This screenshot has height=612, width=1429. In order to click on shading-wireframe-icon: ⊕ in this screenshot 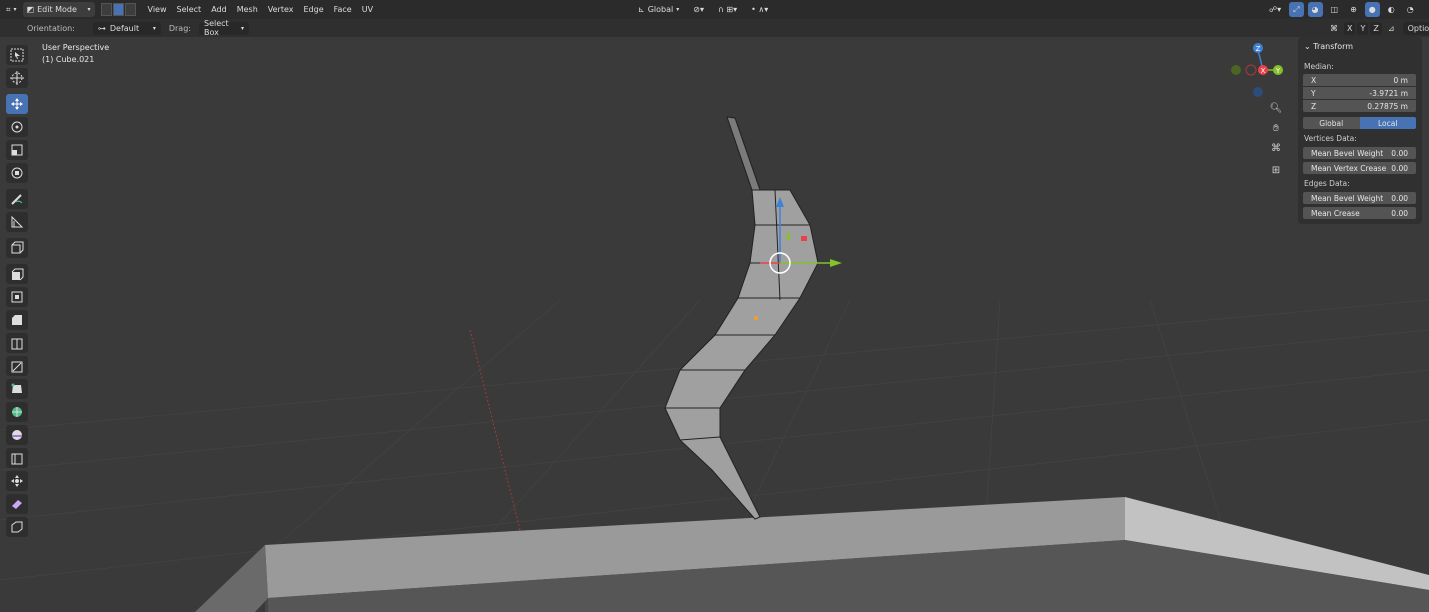, I will do `click(1353, 9)`.